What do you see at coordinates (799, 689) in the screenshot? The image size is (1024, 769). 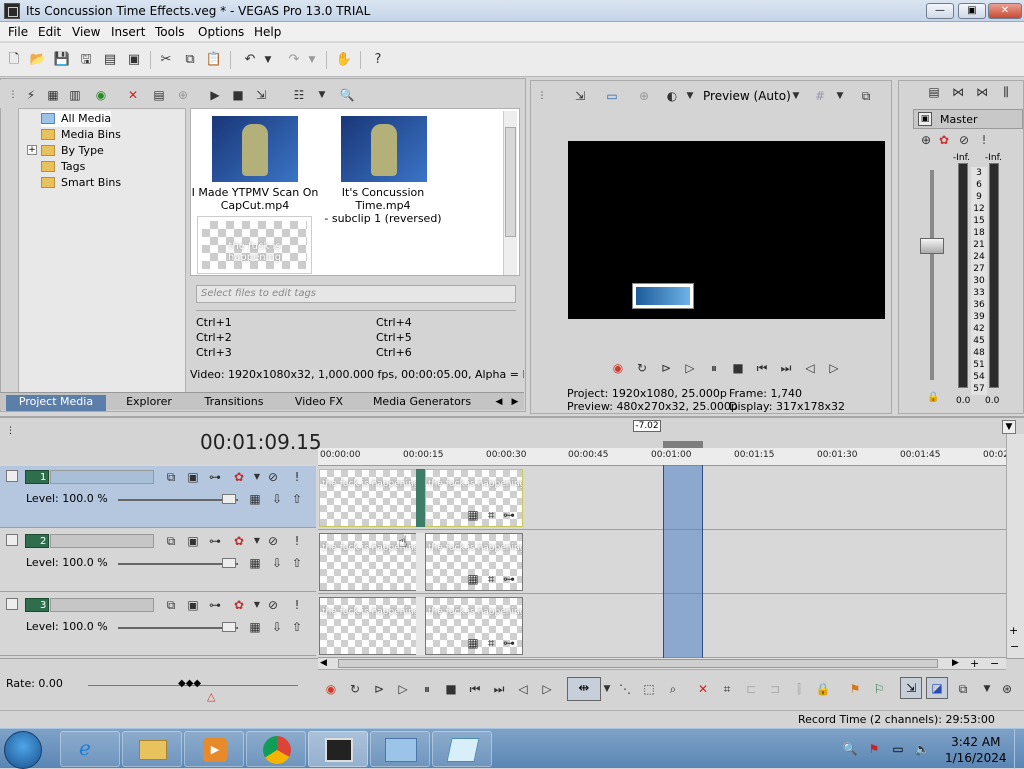 I see `split-icon: ⫿` at bounding box center [799, 689].